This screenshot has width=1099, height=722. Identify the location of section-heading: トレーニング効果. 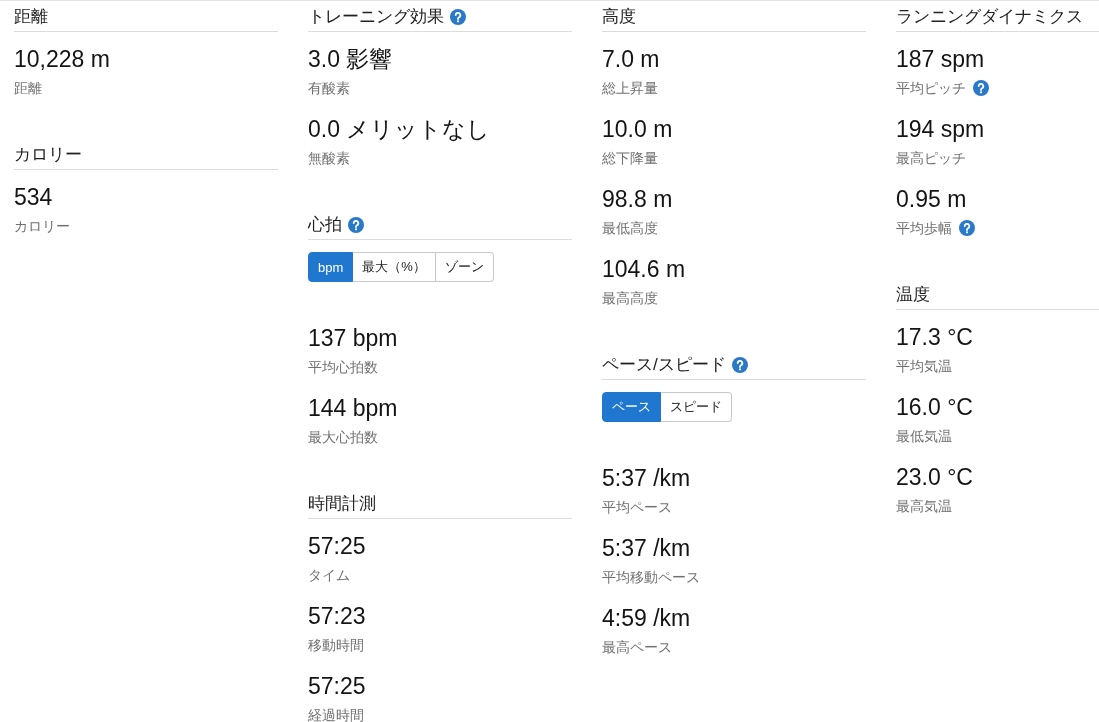
(376, 17).